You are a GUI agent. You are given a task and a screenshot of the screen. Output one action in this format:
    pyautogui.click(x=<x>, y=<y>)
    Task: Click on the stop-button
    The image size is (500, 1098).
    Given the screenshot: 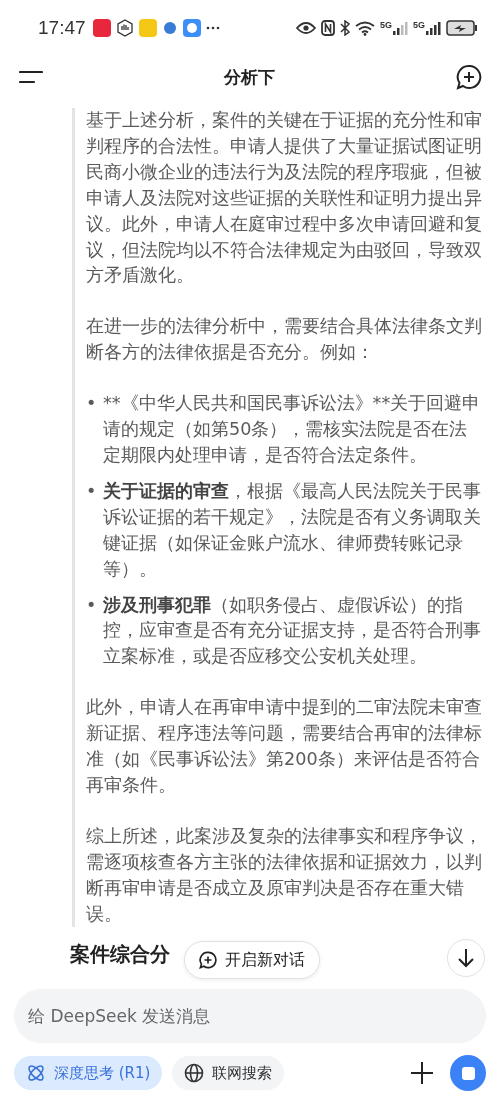 What is the action you would take?
    pyautogui.click(x=468, y=1073)
    